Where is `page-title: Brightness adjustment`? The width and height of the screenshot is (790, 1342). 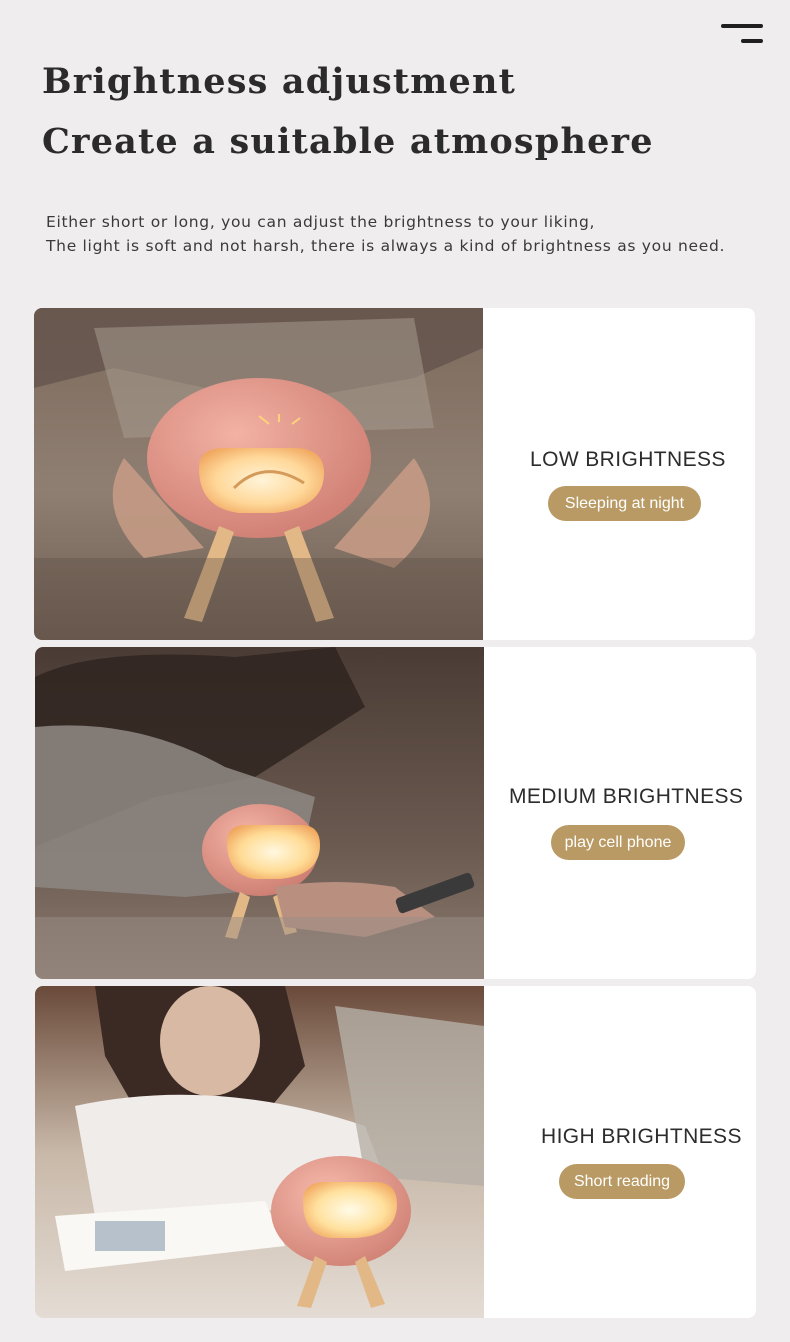
page-title: Brightness adjustment is located at coordinates (279, 81).